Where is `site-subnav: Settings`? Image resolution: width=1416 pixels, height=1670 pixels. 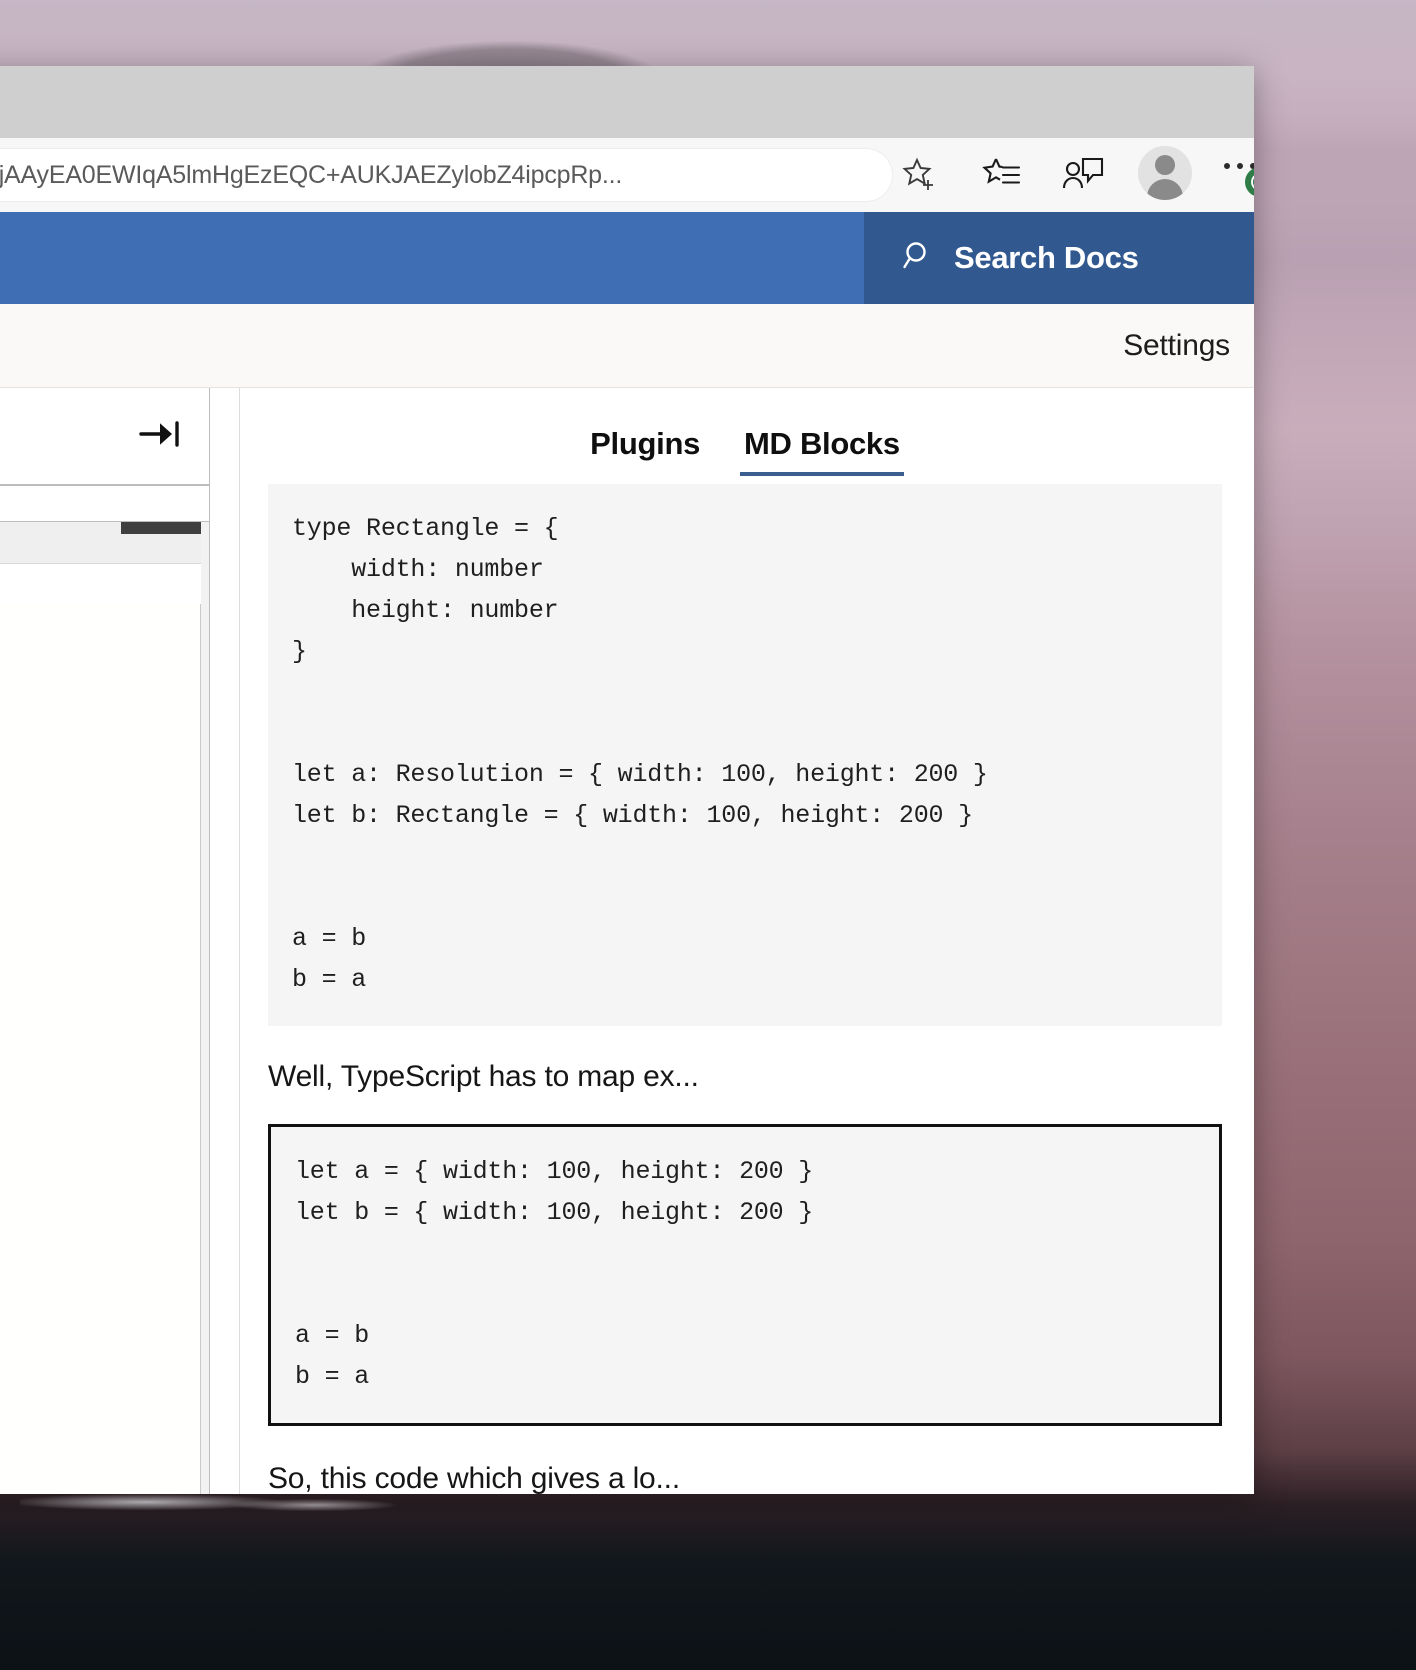 site-subnav: Settings is located at coordinates (627, 346).